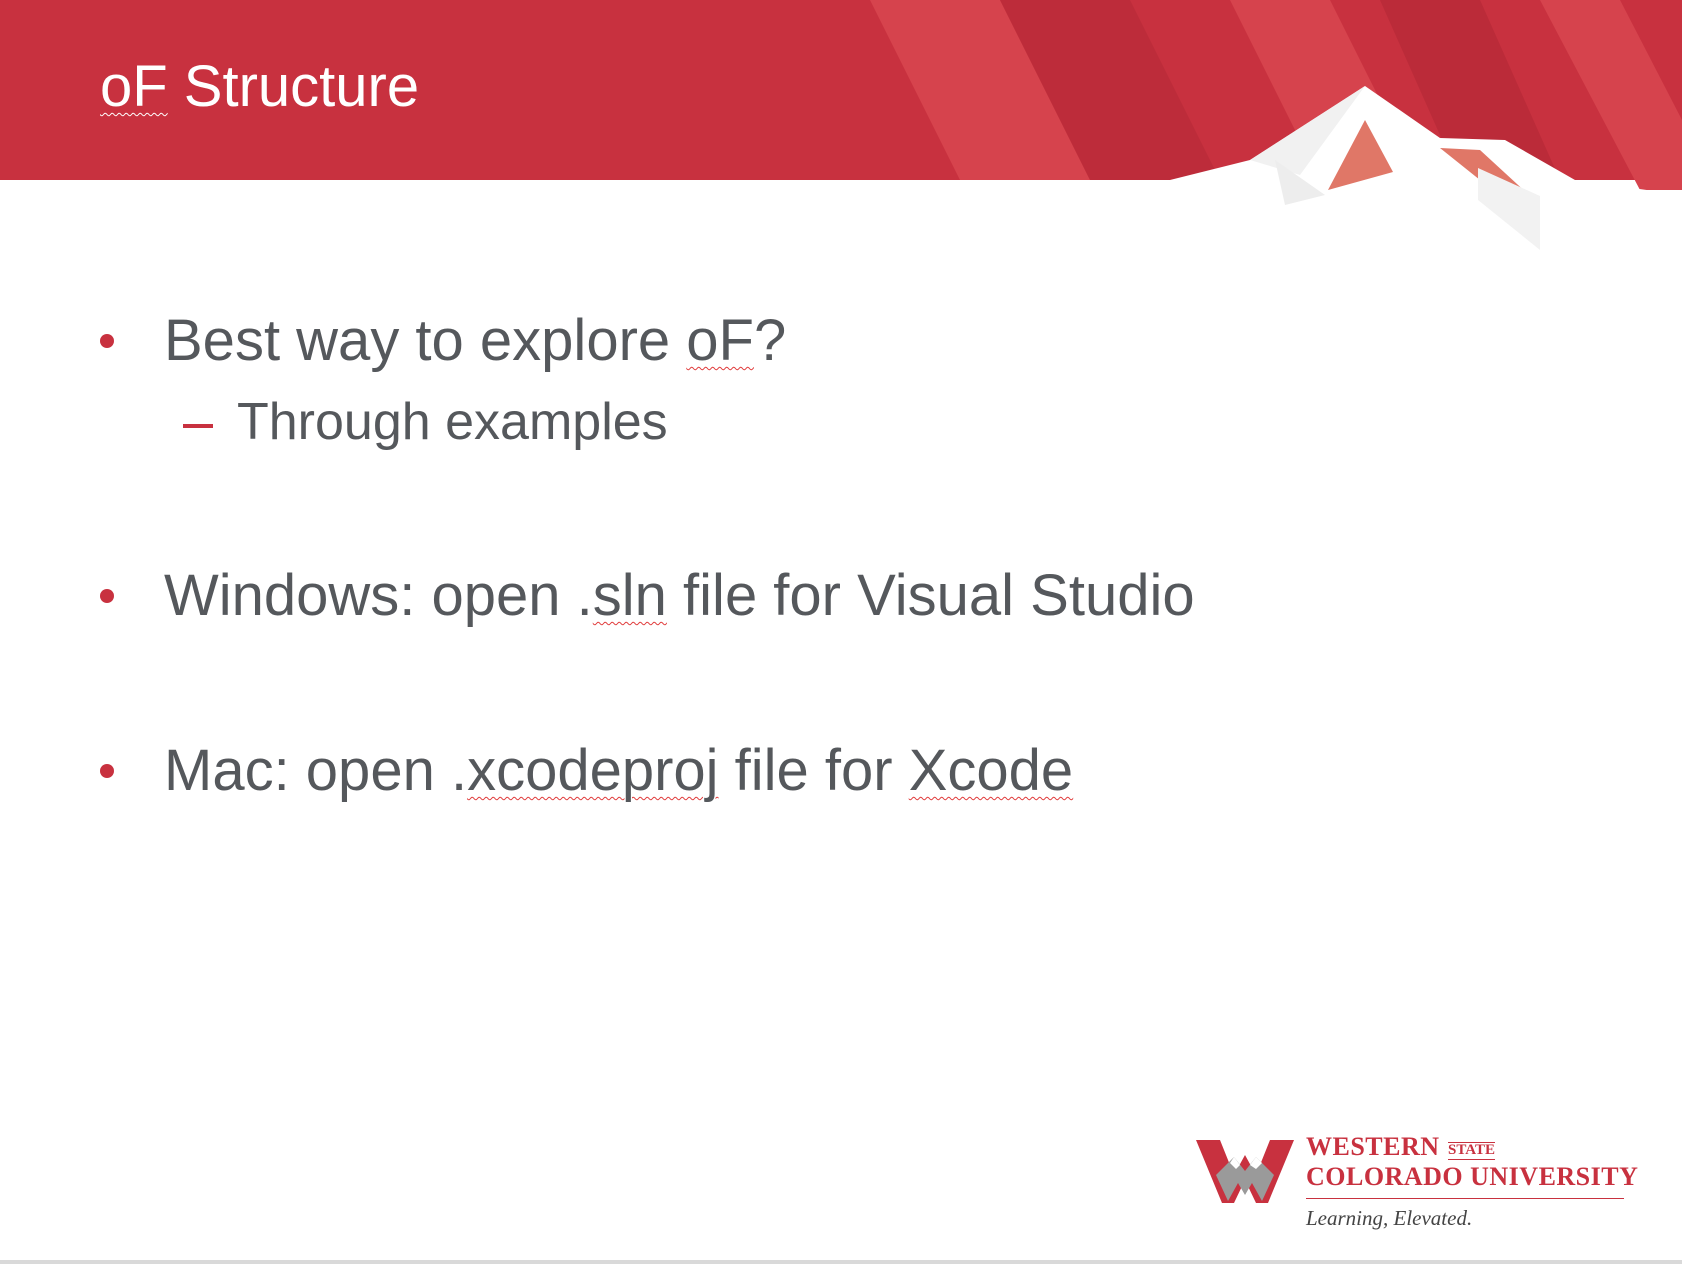 Image resolution: width=1682 pixels, height=1264 pixels. What do you see at coordinates (593, 770) in the screenshot?
I see `spellcheck-word: xcodeproj` at bounding box center [593, 770].